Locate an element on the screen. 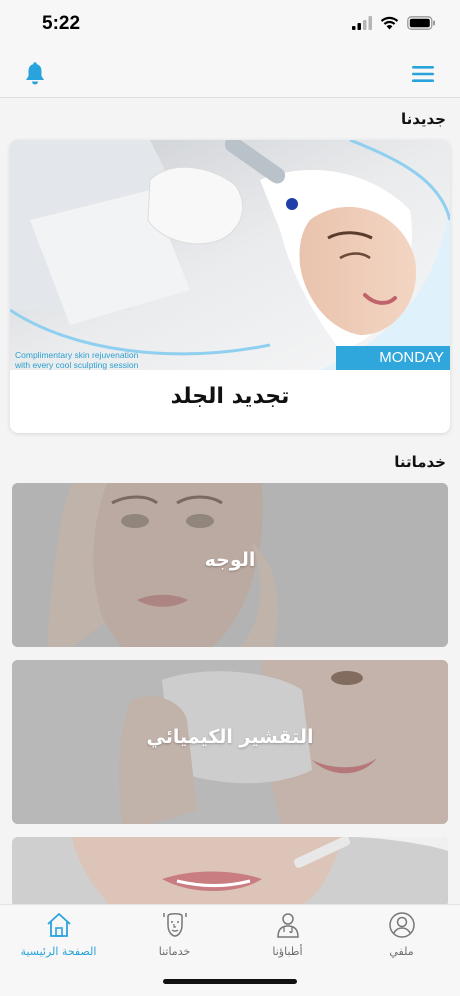 The width and height of the screenshot is (460, 996). home-indicator is located at coordinates (230, 981).